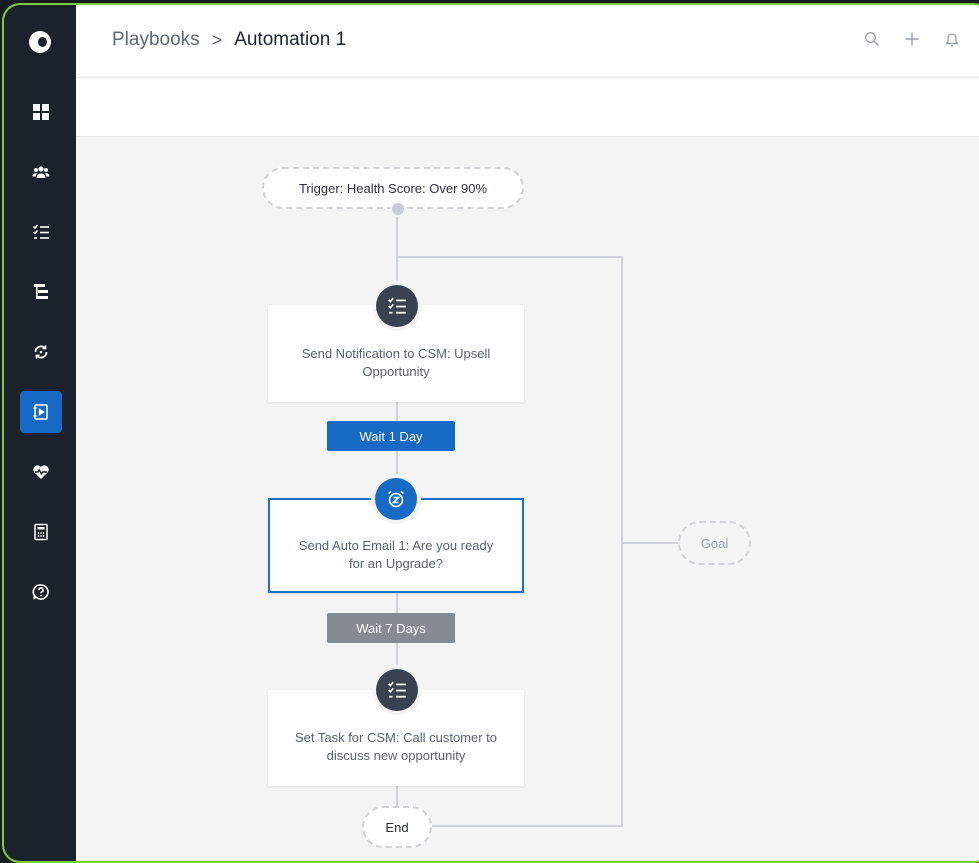 Image resolution: width=979 pixels, height=863 pixels. I want to click on alarm-clock-icon, so click(396, 499).